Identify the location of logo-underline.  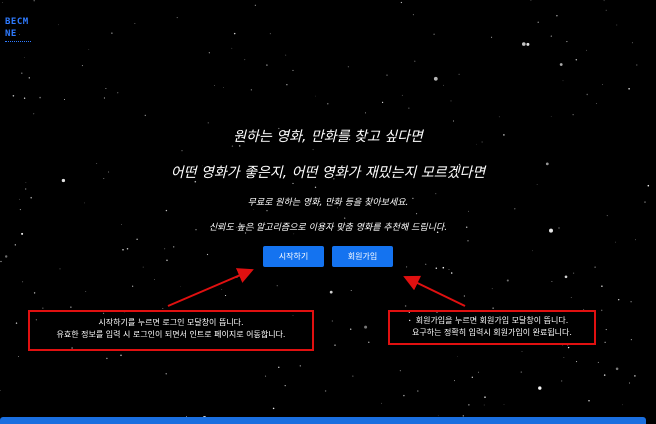
(18, 41).